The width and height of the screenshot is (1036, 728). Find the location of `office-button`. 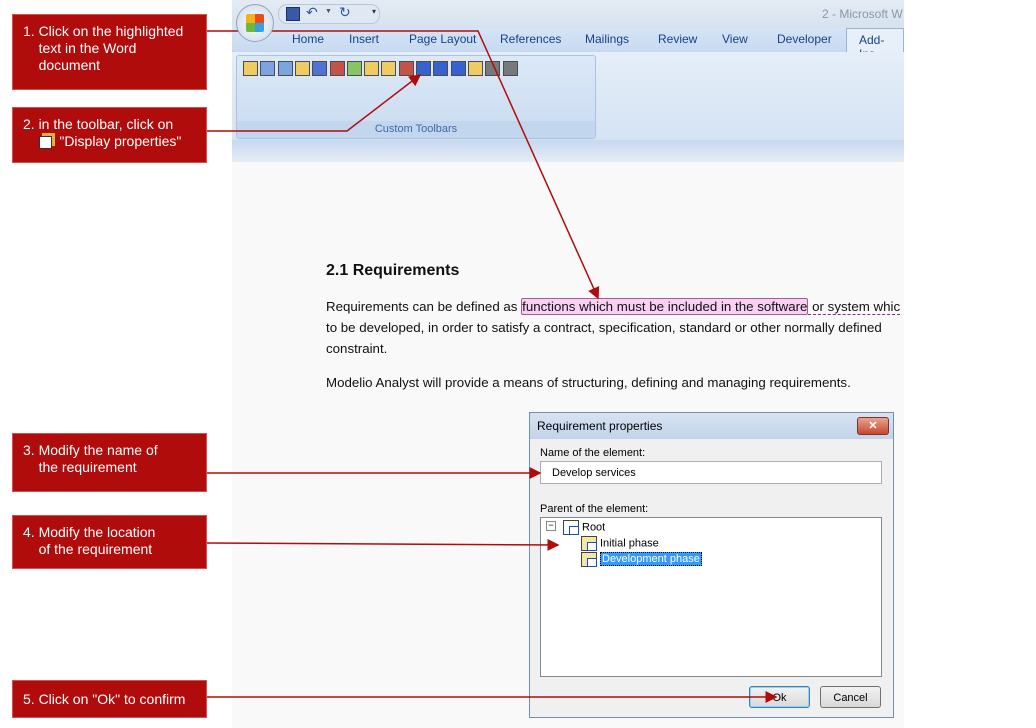

office-button is located at coordinates (255, 23).